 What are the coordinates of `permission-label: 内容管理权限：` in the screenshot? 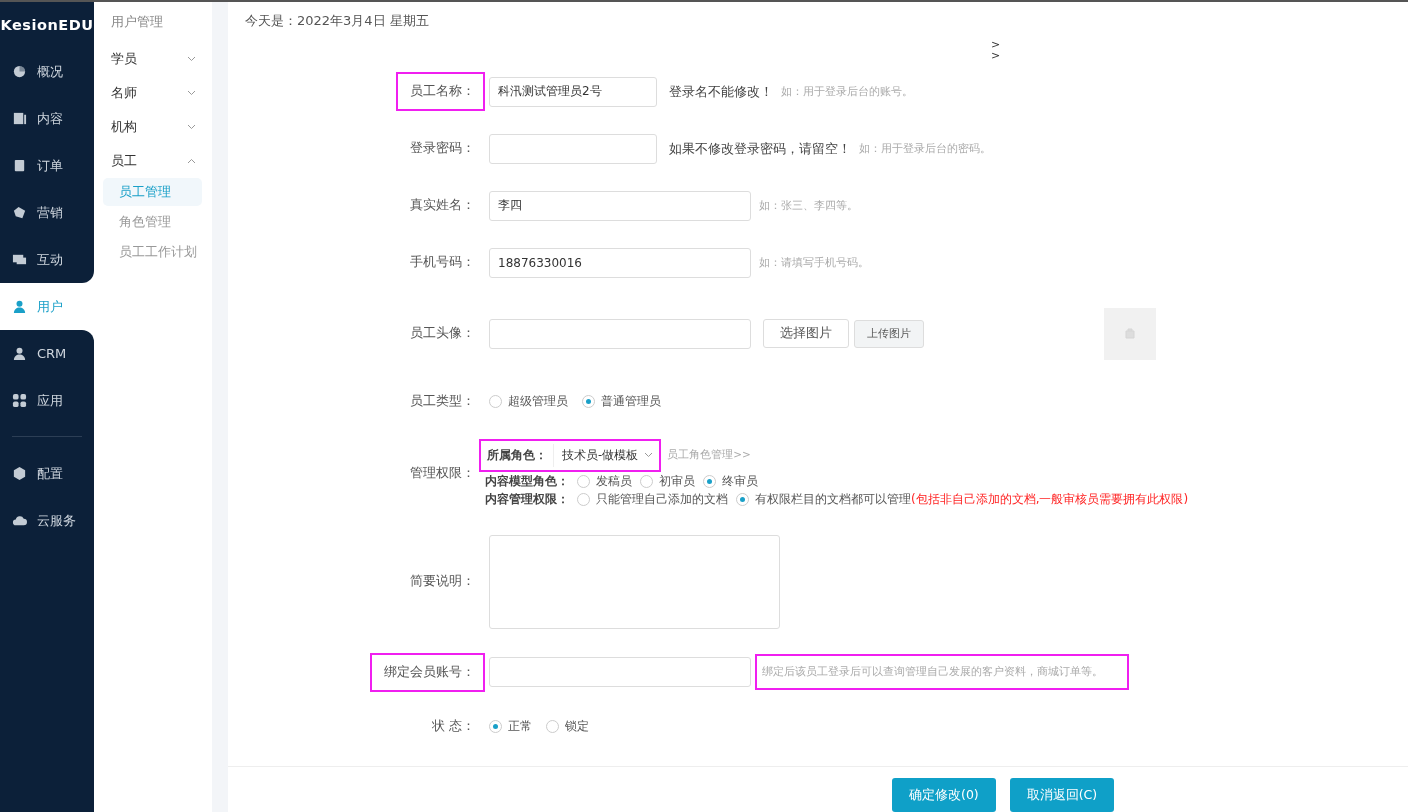 It's located at (527, 499).